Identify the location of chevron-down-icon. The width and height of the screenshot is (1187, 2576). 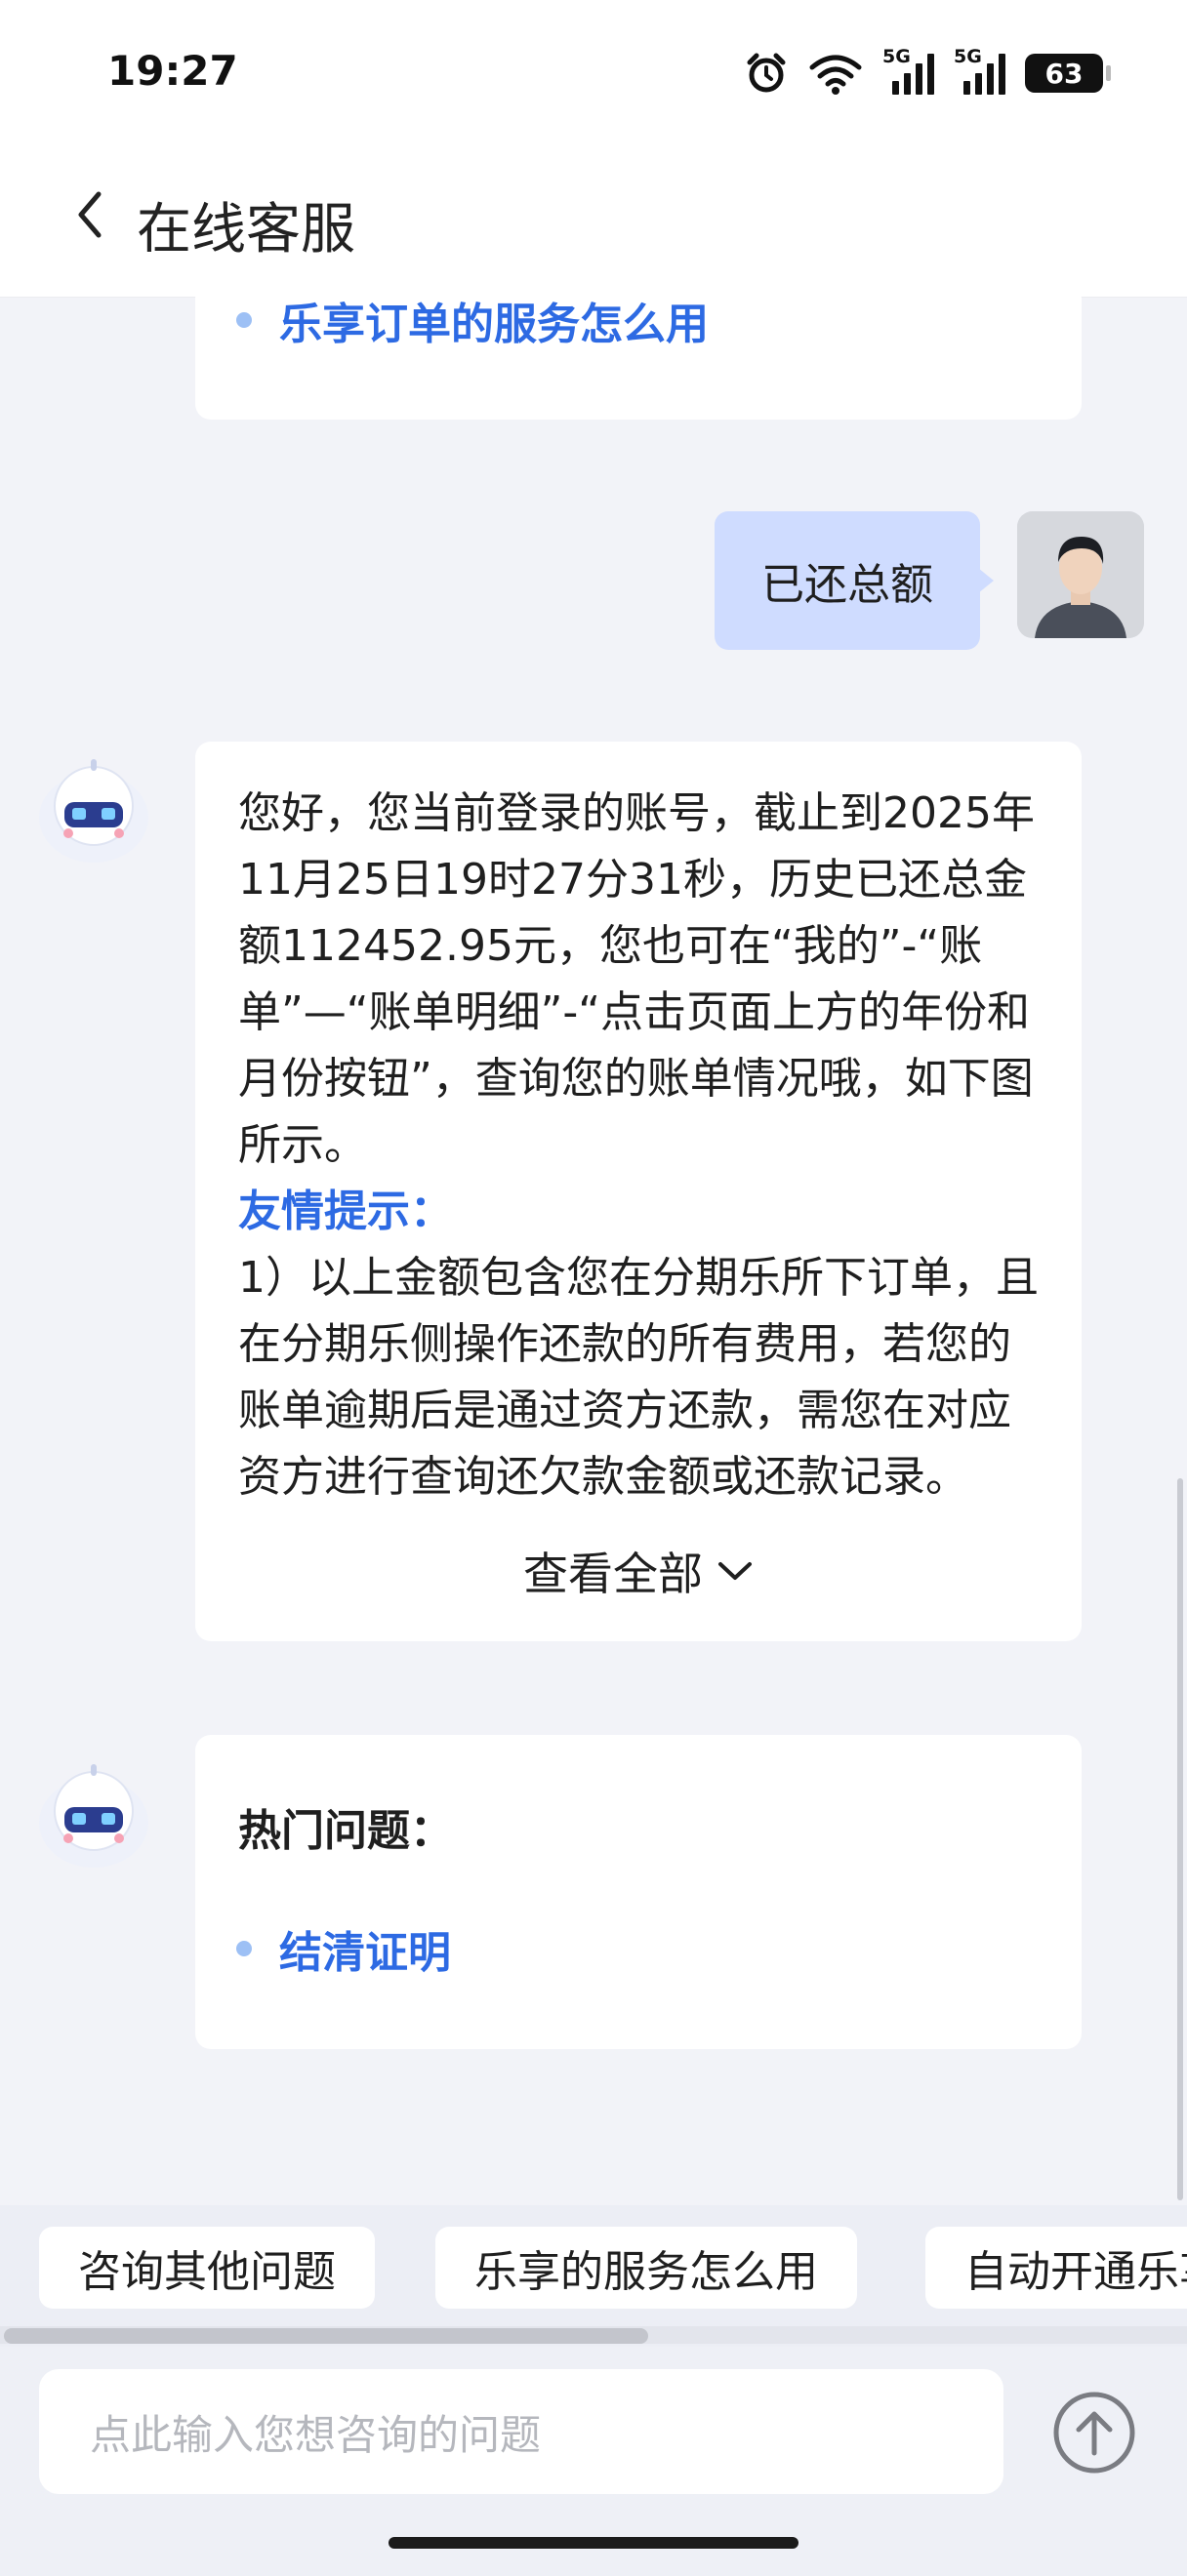
(735, 1571).